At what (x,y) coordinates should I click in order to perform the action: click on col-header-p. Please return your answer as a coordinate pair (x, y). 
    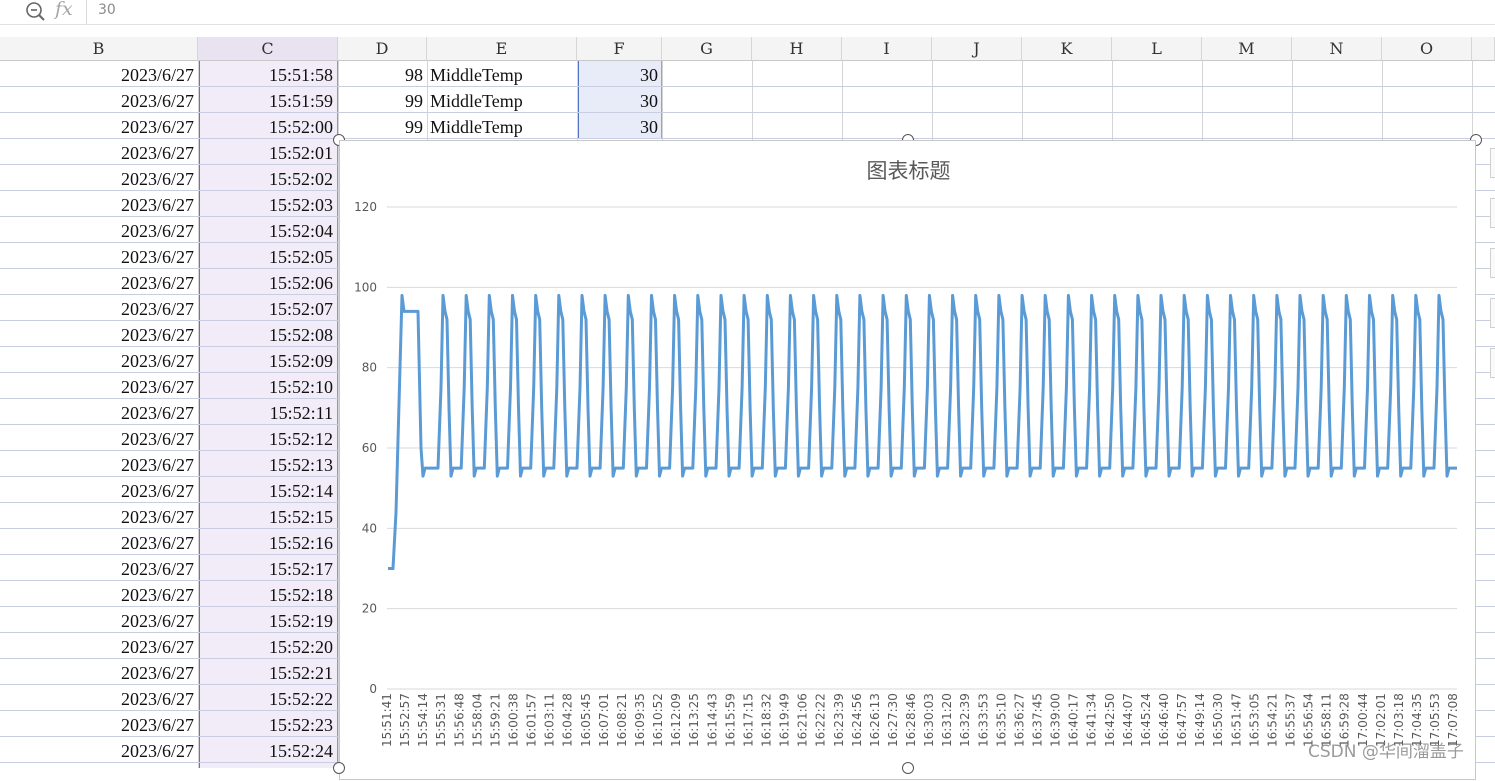
    Looking at the image, I should click on (1483, 49).